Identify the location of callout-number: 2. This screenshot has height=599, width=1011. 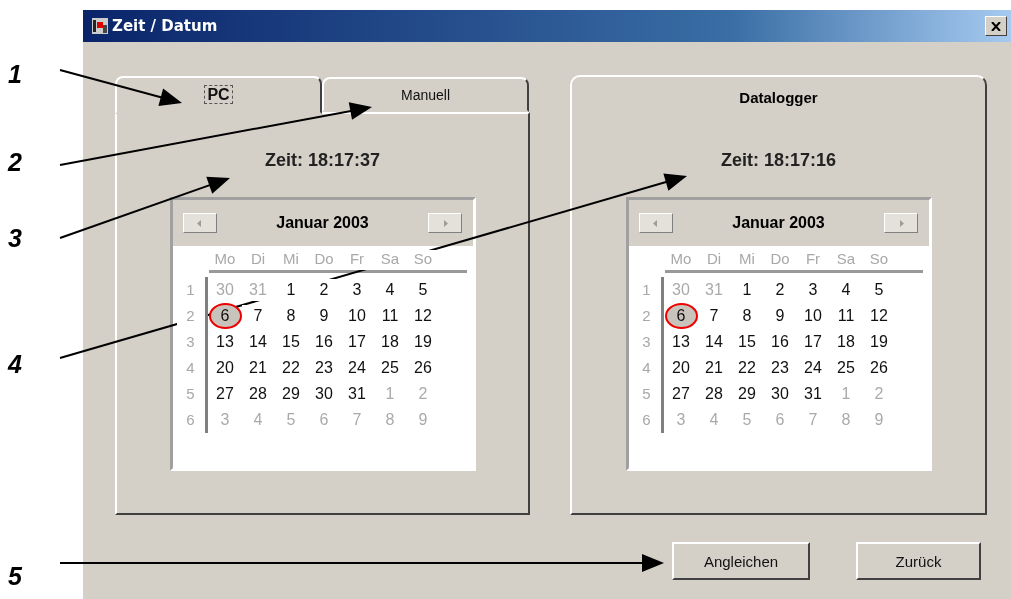
(15, 162).